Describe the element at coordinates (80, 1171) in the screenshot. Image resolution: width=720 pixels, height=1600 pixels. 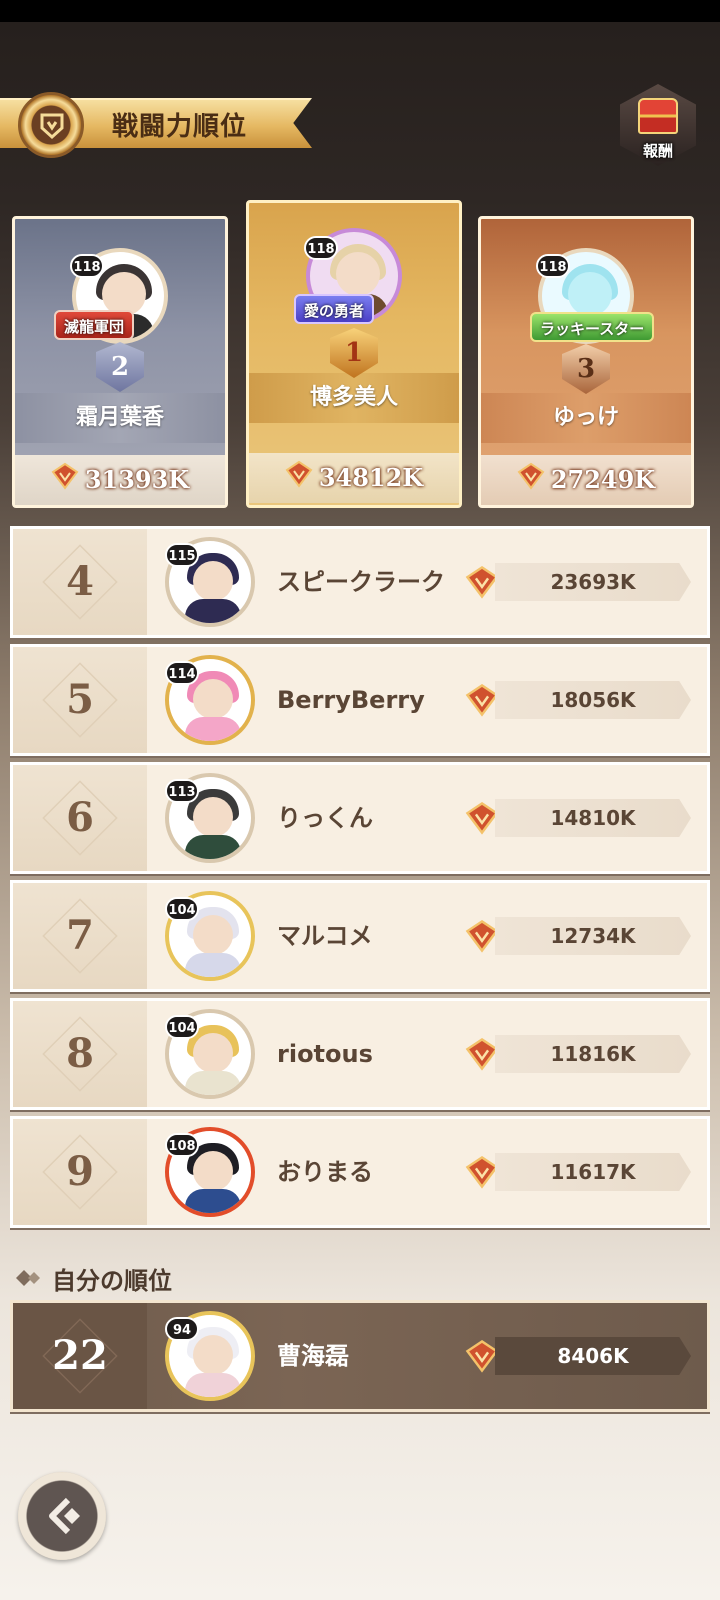
I see `rank-number: 9` at that location.